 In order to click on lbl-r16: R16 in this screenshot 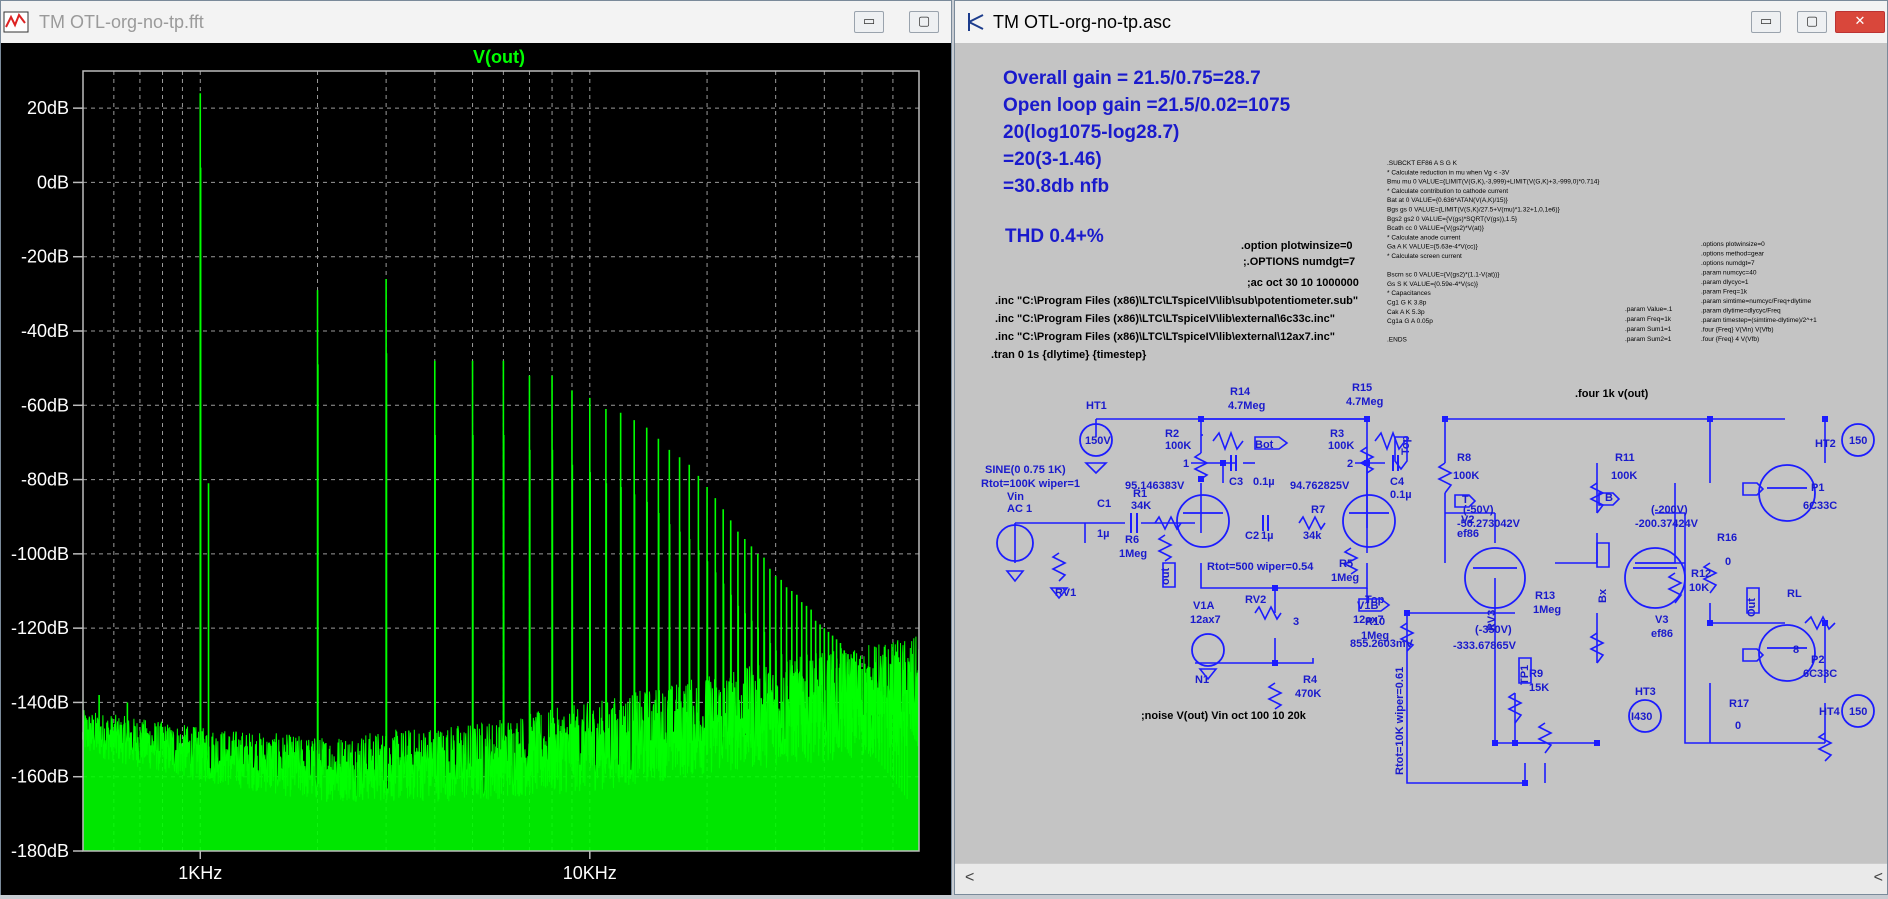, I will do `click(1727, 538)`.